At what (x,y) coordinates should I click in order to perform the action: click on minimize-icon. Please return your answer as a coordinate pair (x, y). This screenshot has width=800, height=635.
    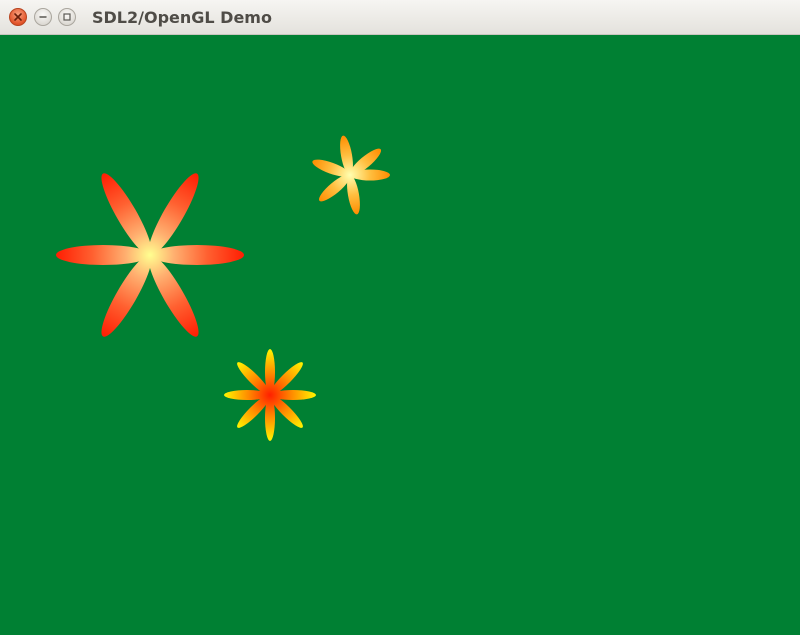
    Looking at the image, I should click on (43, 17).